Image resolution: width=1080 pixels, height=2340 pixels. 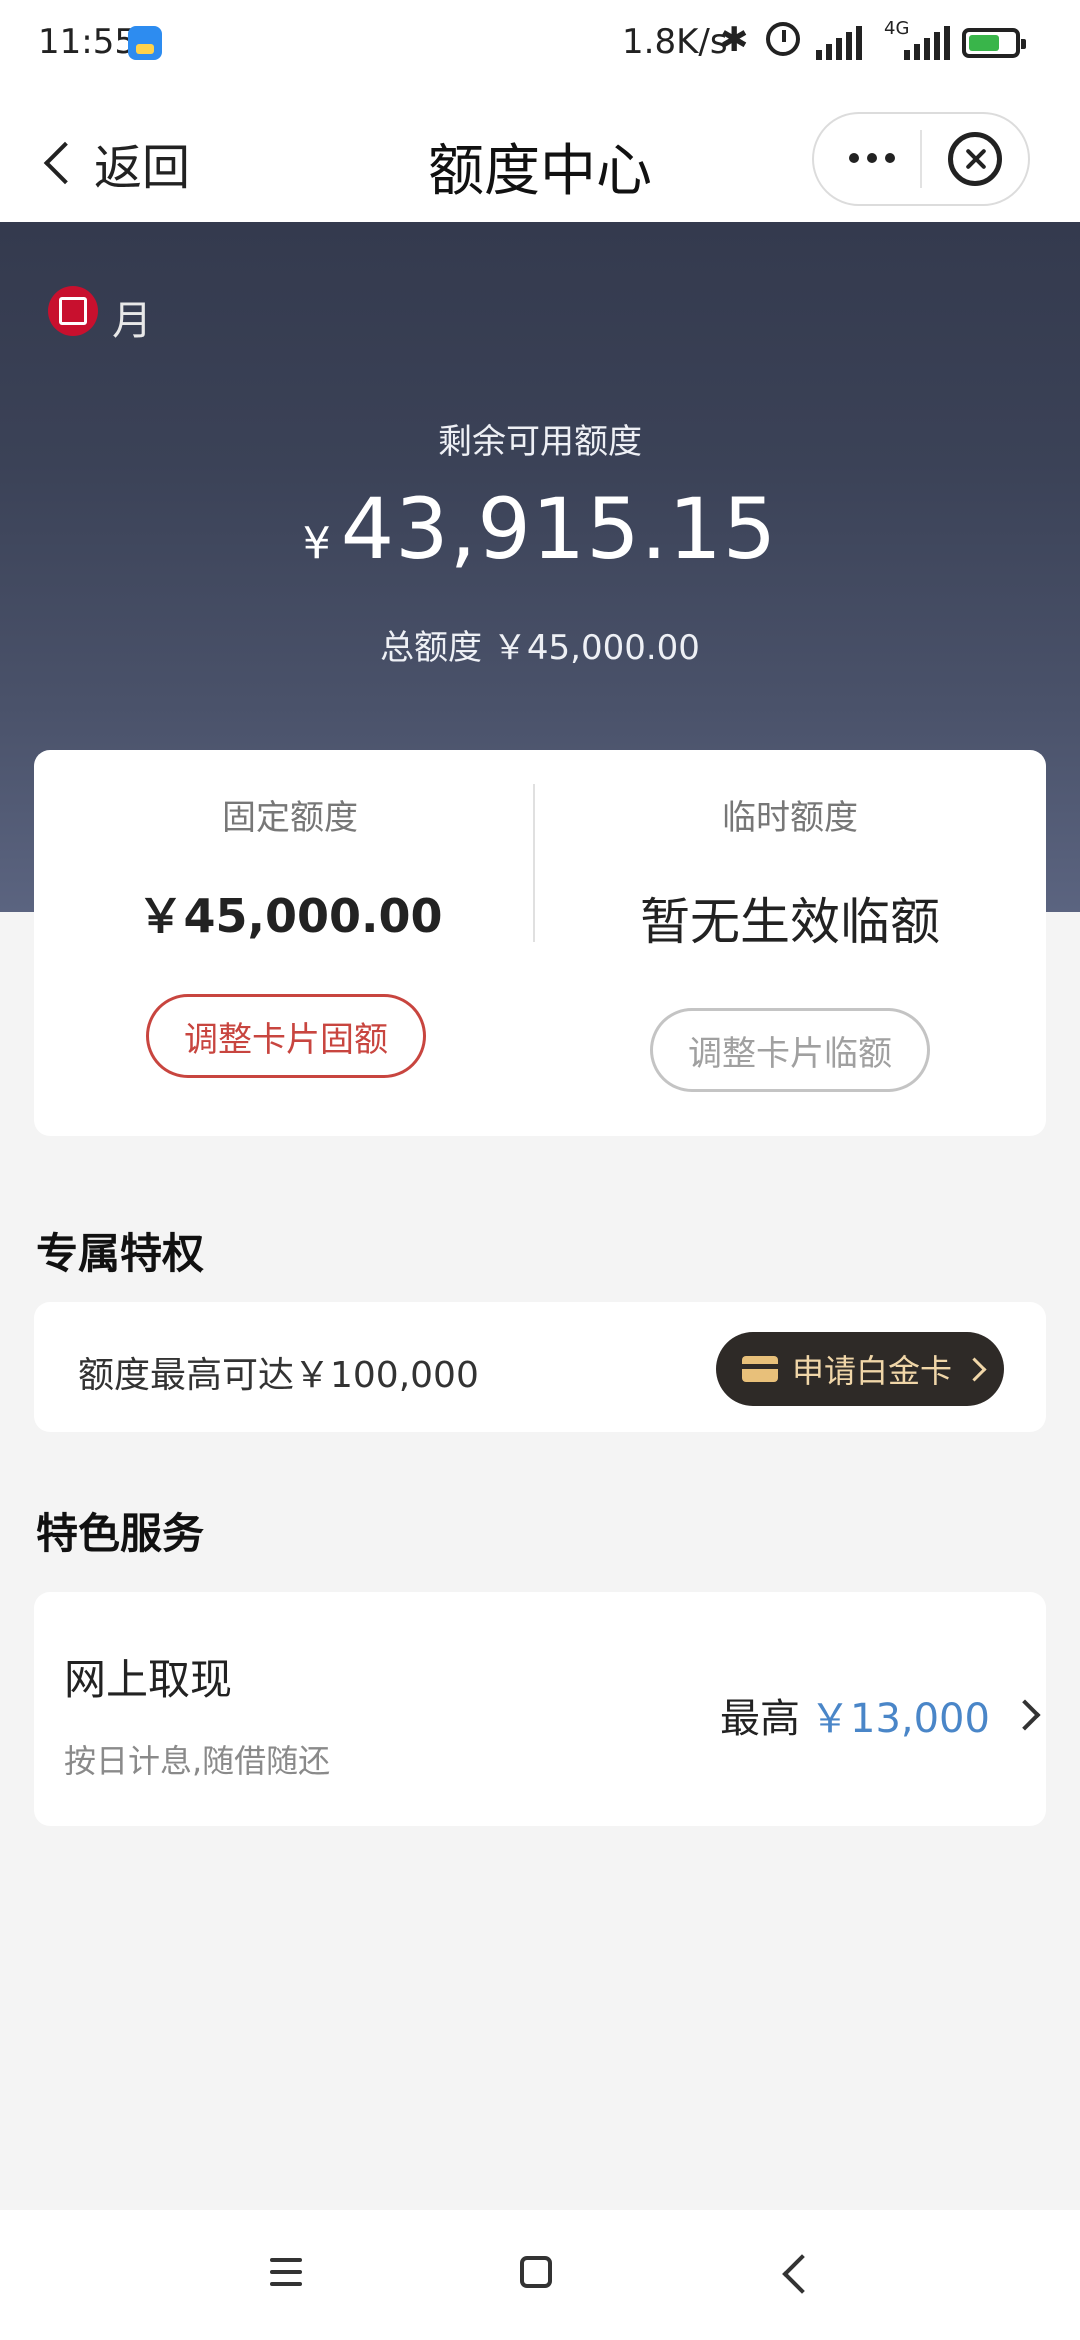 I want to click on privilege-text: 额度最高可达￥100,000, so click(x=278, y=1375).